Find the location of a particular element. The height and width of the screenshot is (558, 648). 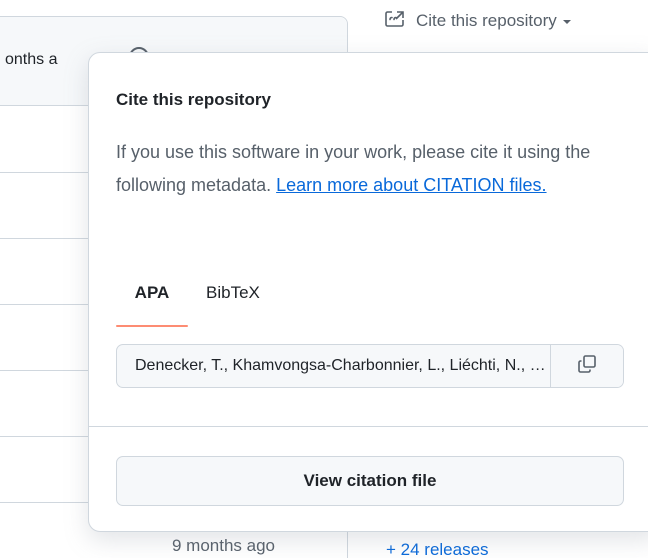

releases-link: + 24 releases is located at coordinates (437, 549).